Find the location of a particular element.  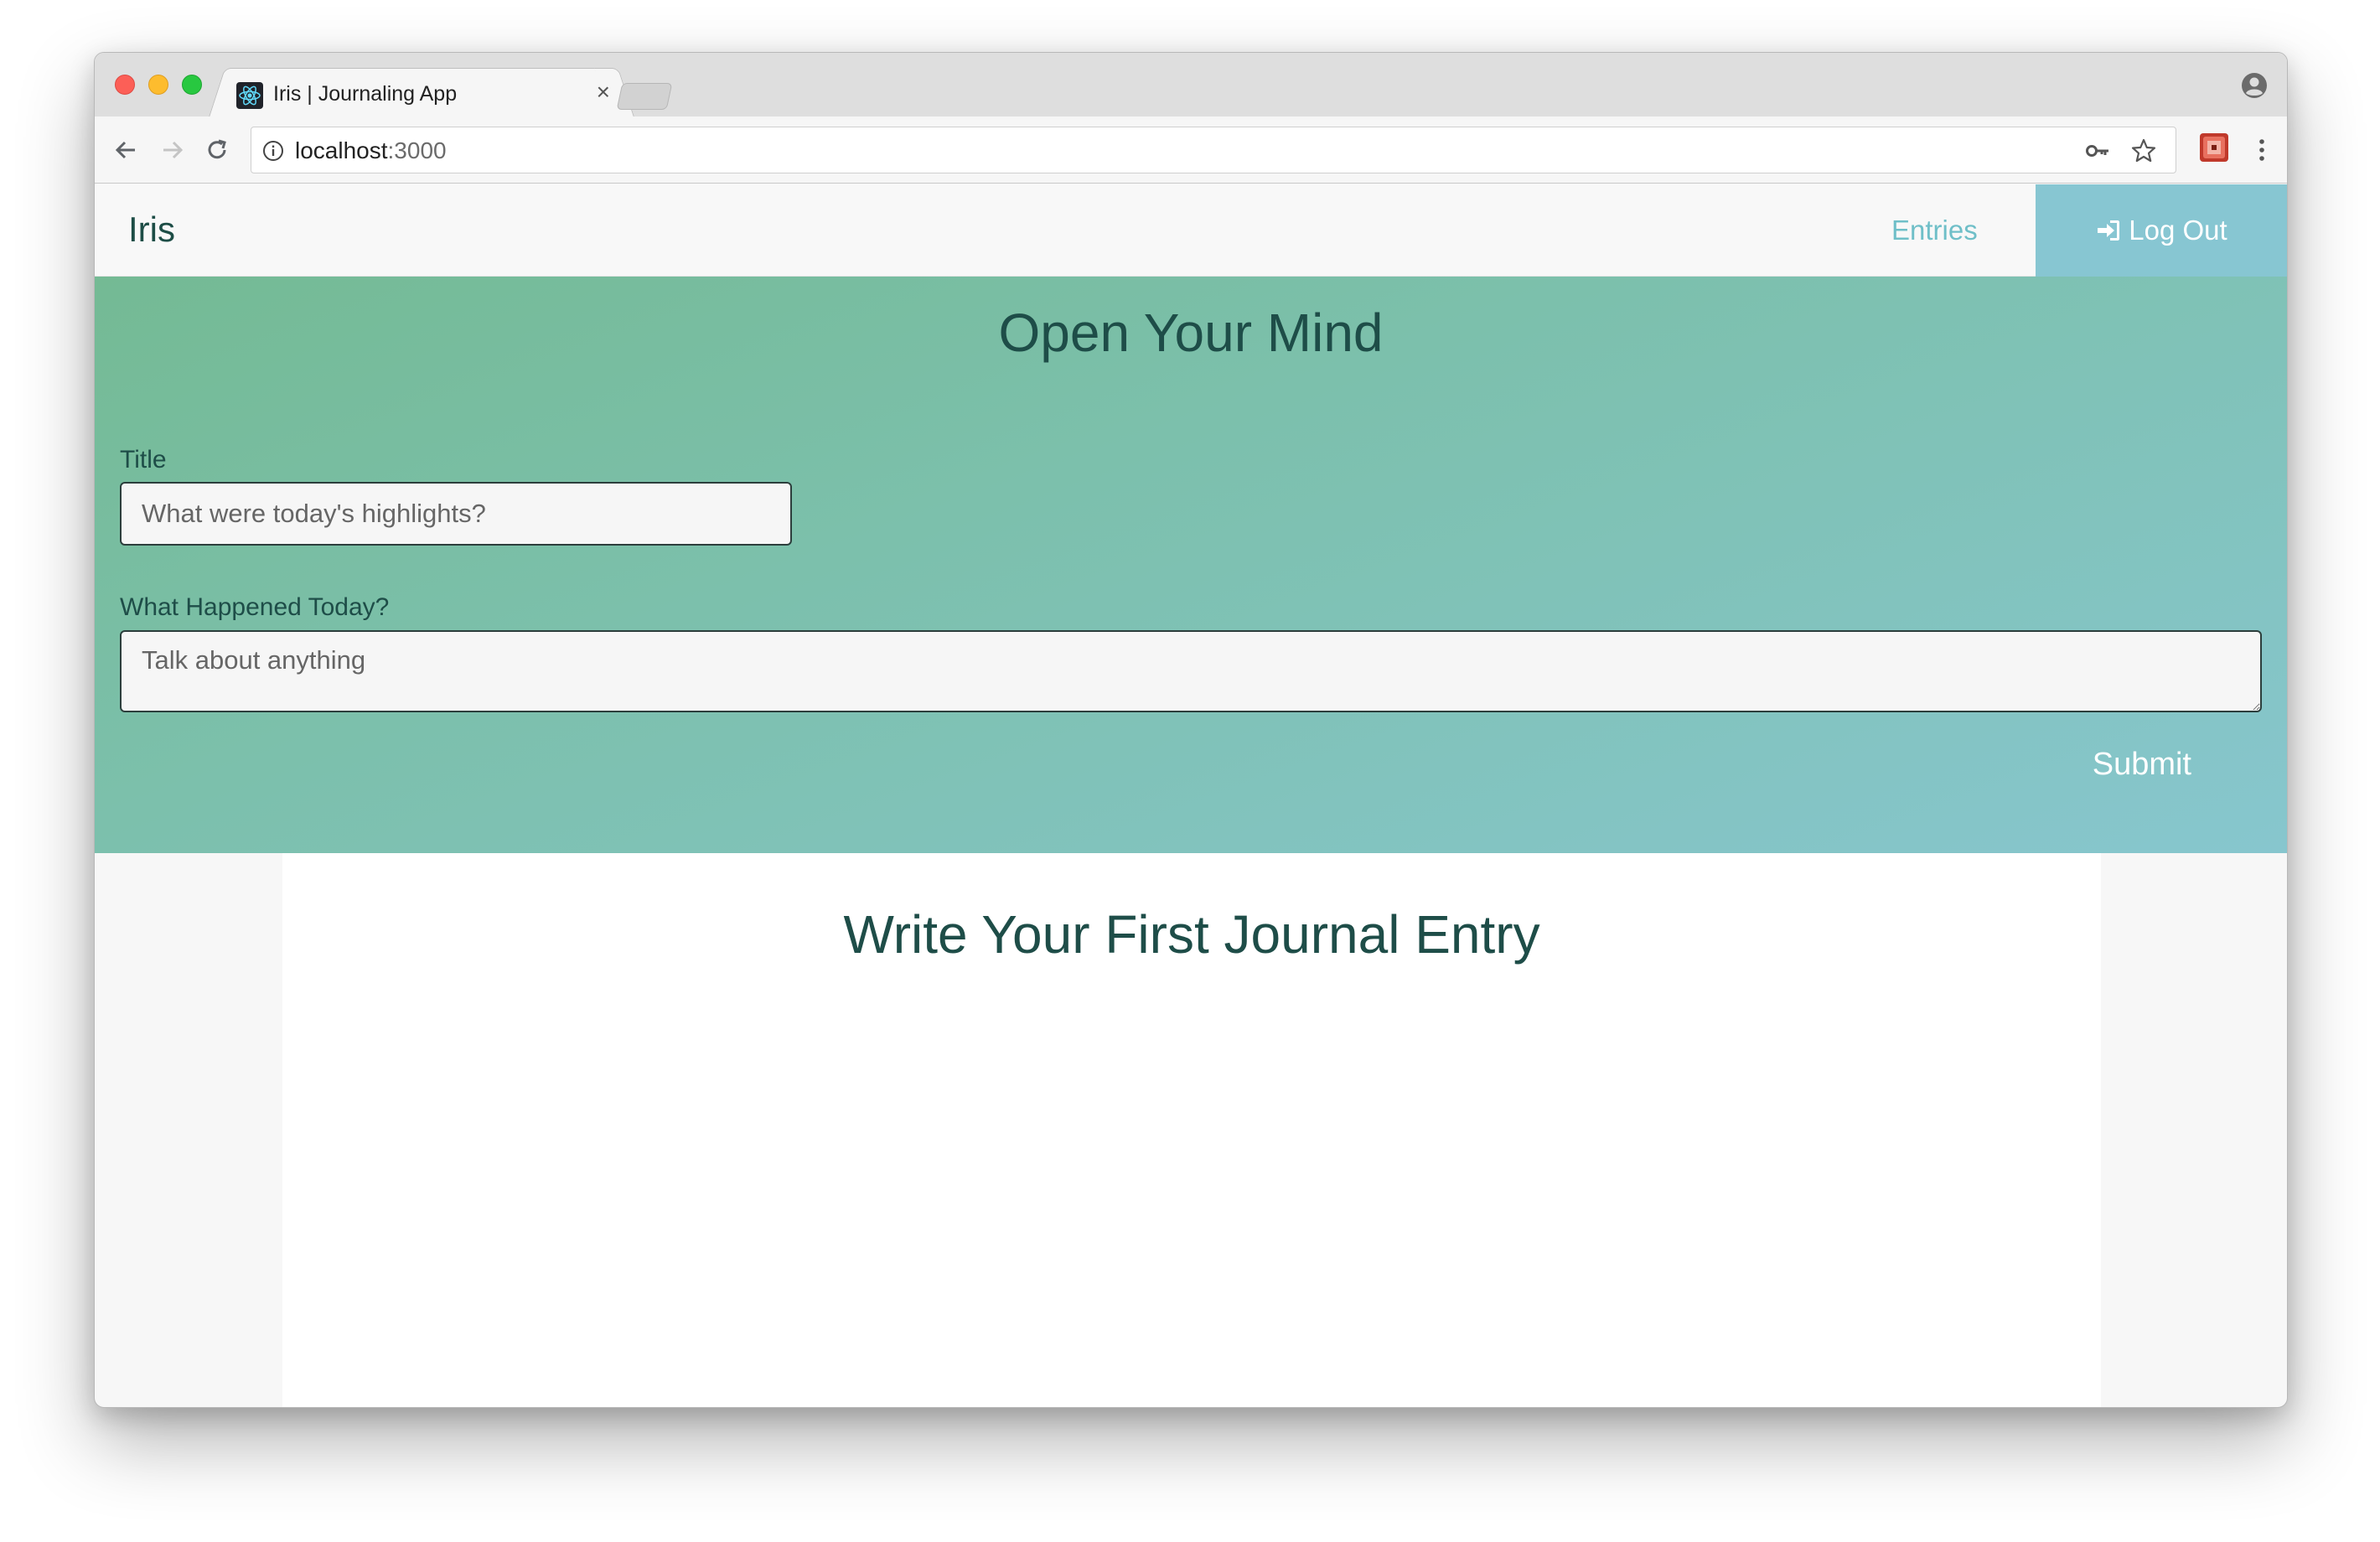

sign-in-icon is located at coordinates (2109, 230).